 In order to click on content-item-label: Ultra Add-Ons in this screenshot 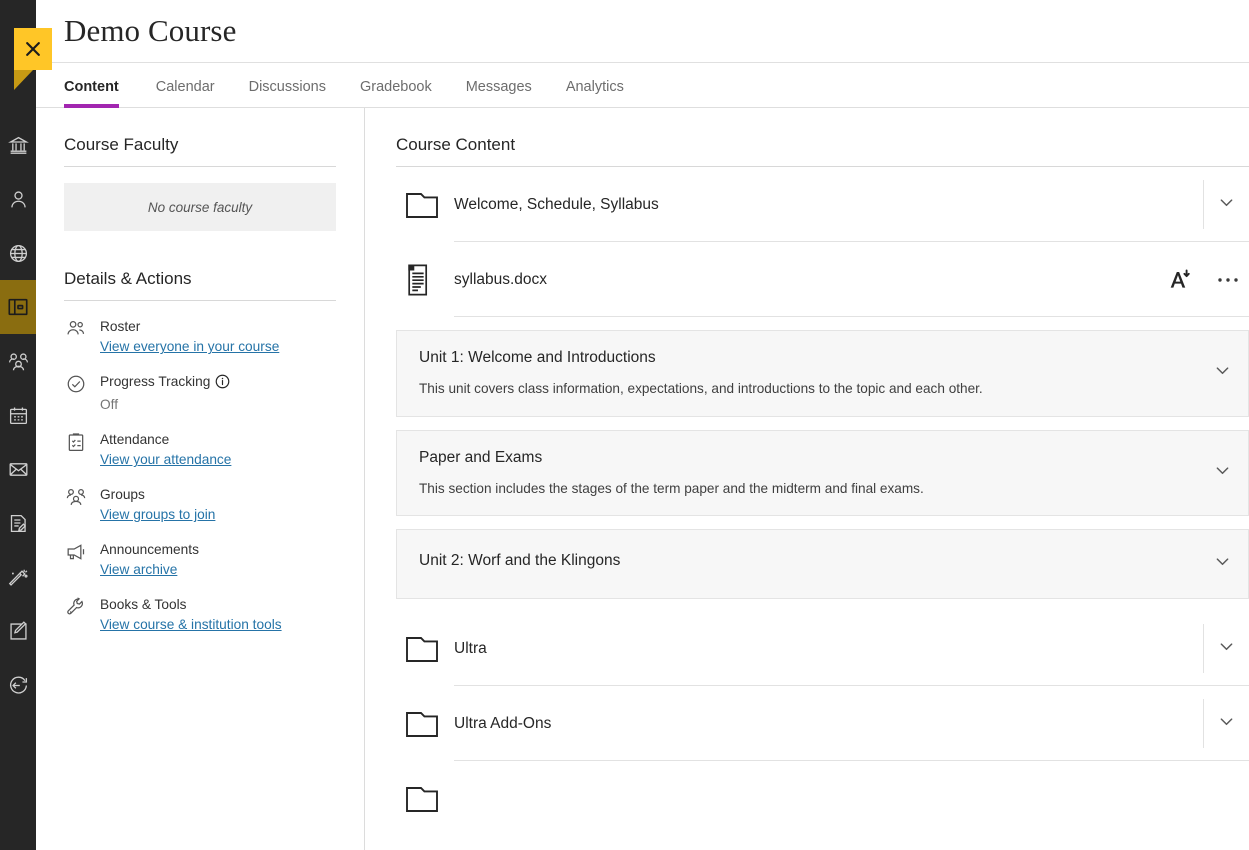, I will do `click(828, 724)`.